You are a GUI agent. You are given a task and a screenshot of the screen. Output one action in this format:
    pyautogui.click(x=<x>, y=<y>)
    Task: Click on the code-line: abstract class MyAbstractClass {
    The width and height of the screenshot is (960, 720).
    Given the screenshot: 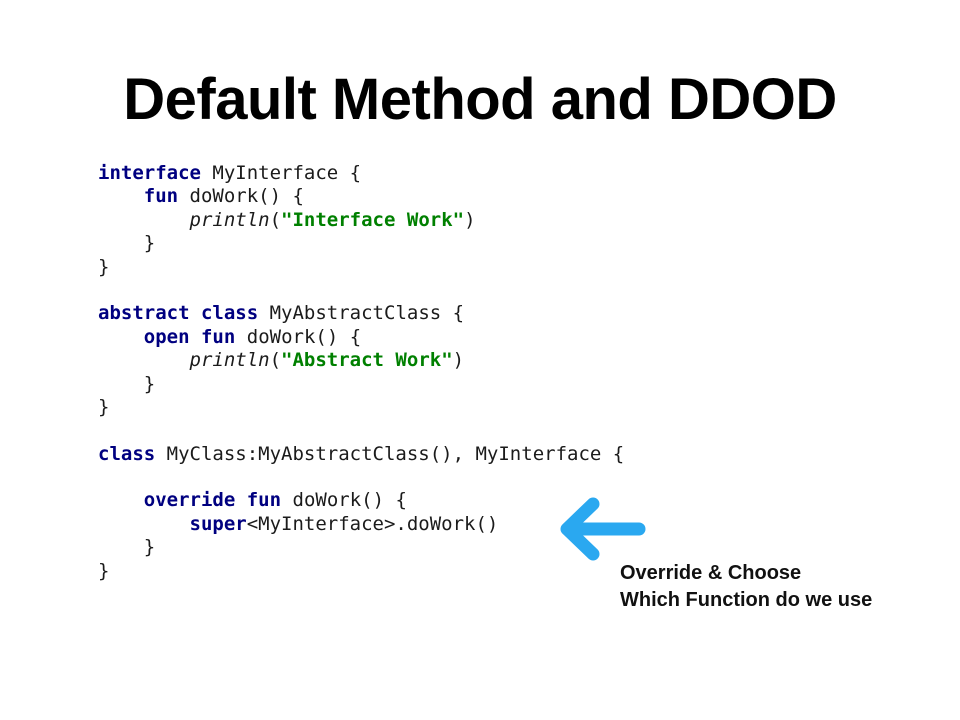 What is the action you would take?
    pyautogui.click(x=361, y=313)
    